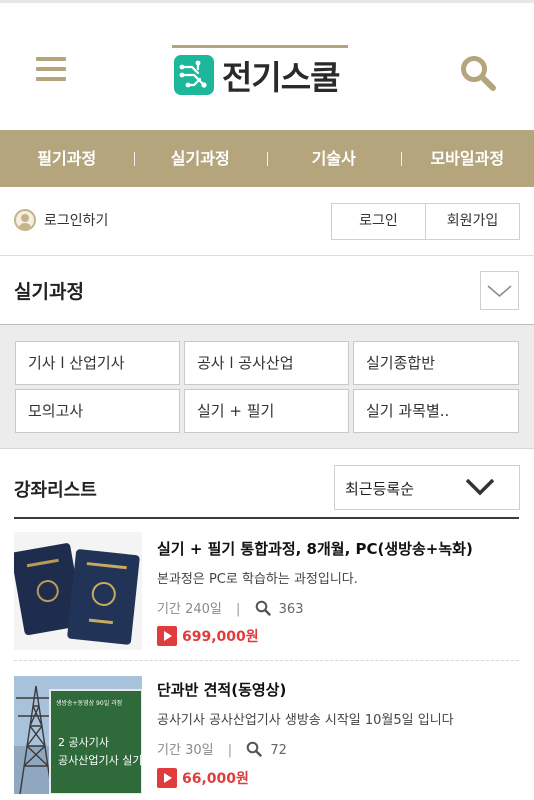 This screenshot has width=534, height=800. Describe the element at coordinates (380, 489) in the screenshot. I see `sort-selected-value: 최근등록순` at that location.